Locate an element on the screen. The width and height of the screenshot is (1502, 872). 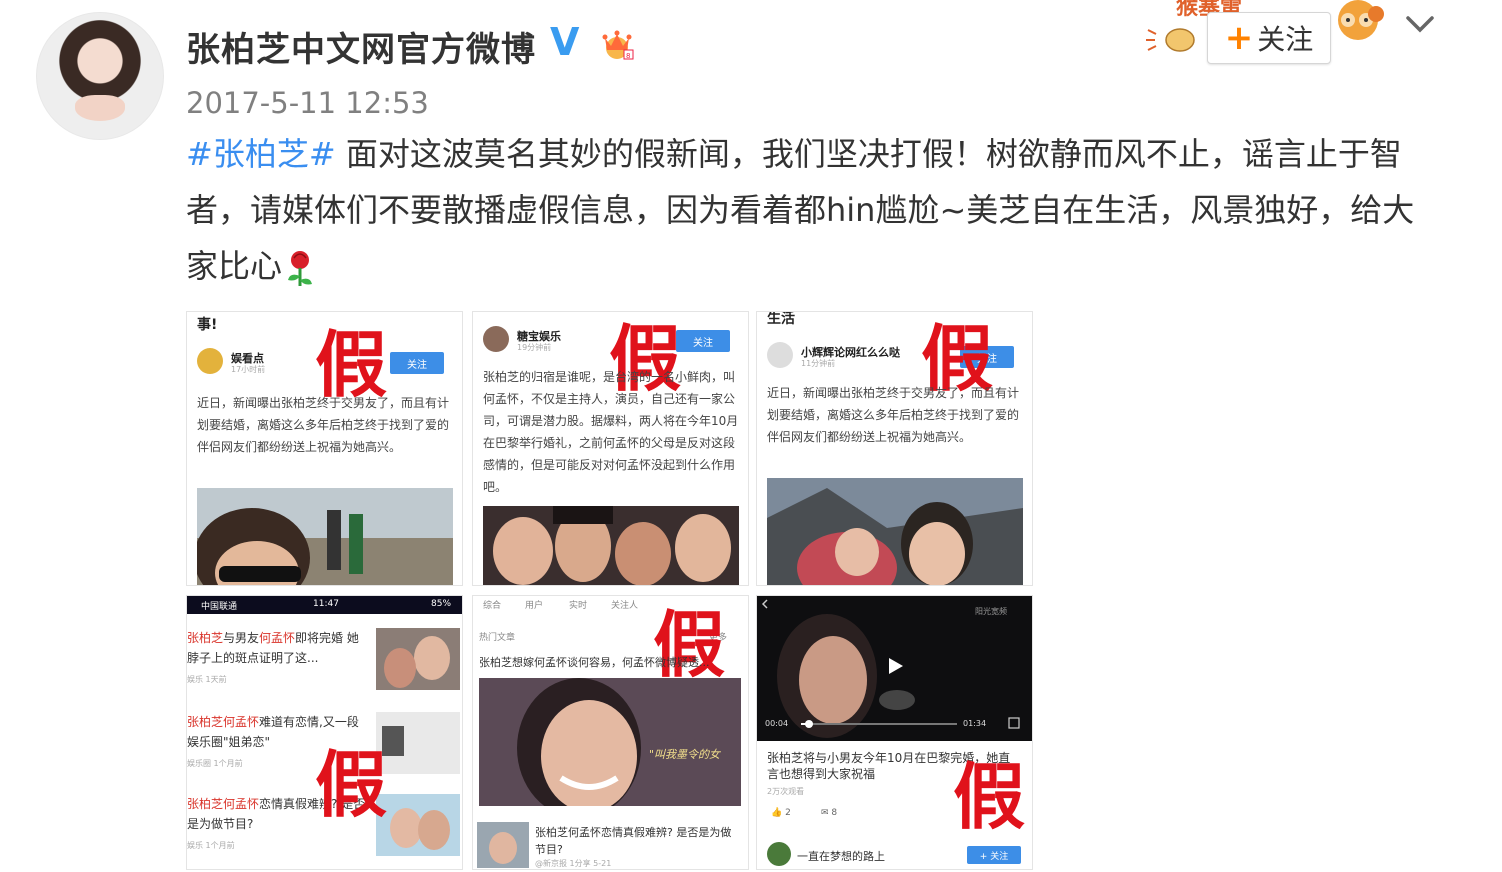
tile4-row1-name: 张柏芝 is located at coordinates (205, 638).